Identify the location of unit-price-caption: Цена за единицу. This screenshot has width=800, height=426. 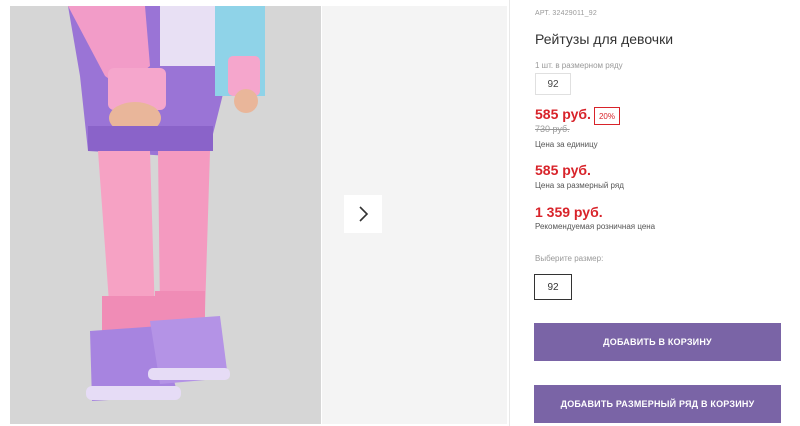
(566, 144).